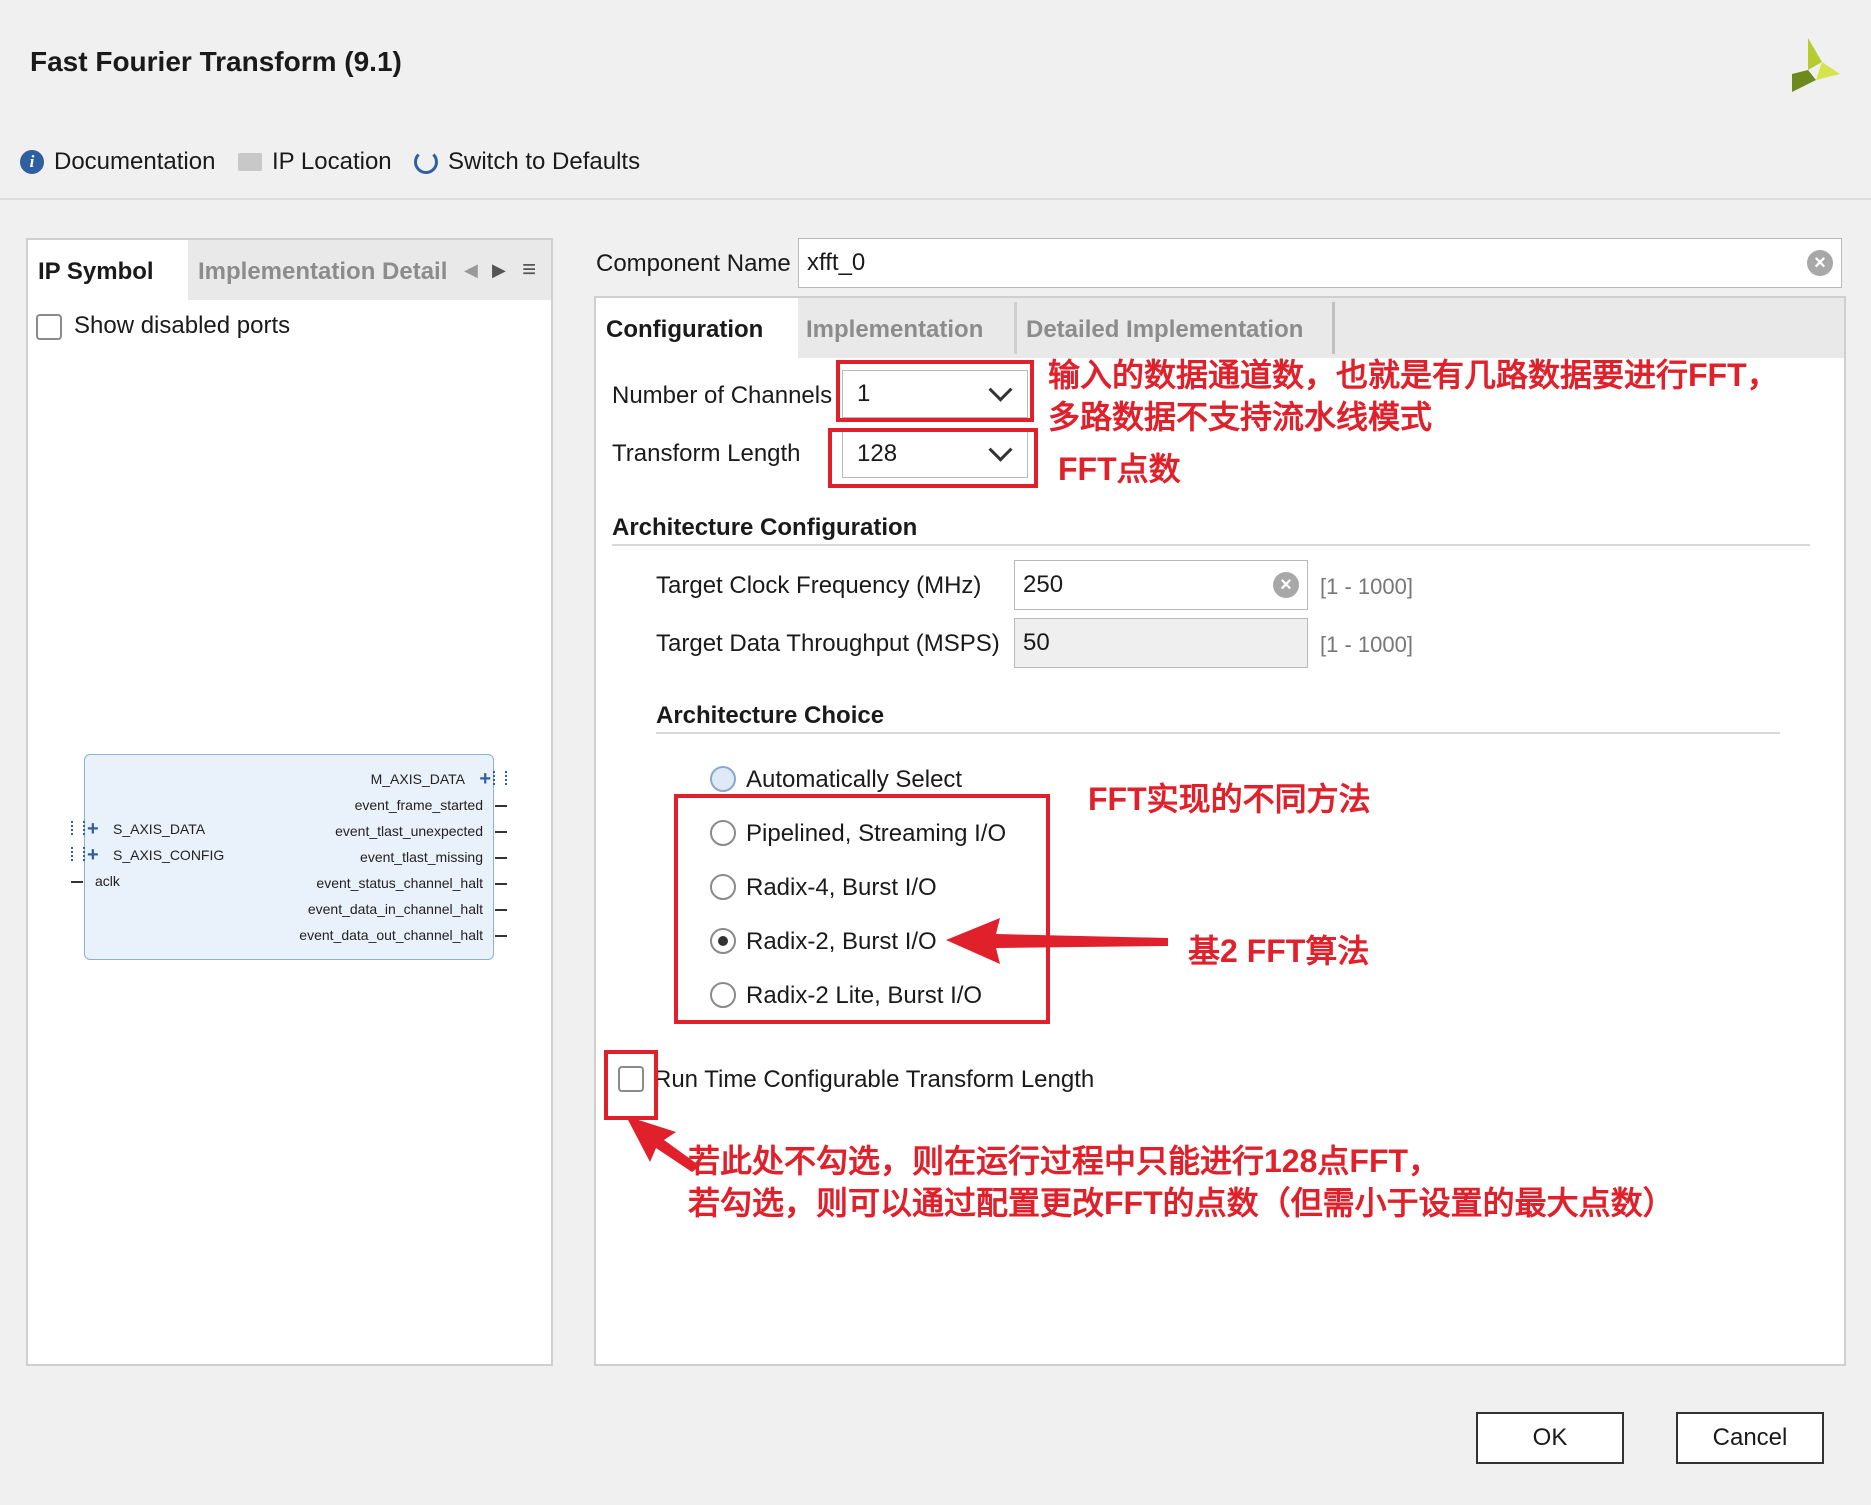 This screenshot has width=1871, height=1505. Describe the element at coordinates (1057, 941) in the screenshot. I see `arrow-radix2` at that location.